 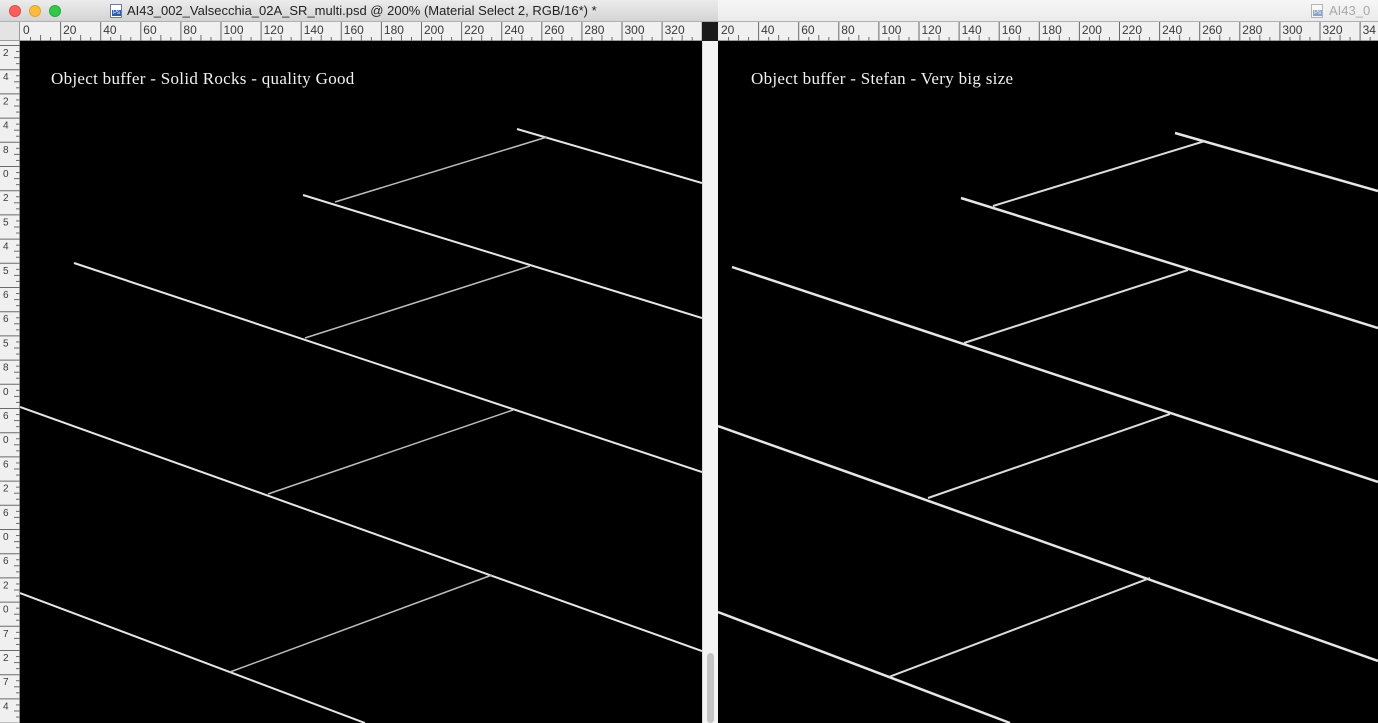 I want to click on vertical-ruler-ticks: 2 4 2 4 8 0 2 5 4 5 6 6 5 8 0 6 0 6 2 6 0 6 2 0 7 2 7 4, so click(x=10, y=384).